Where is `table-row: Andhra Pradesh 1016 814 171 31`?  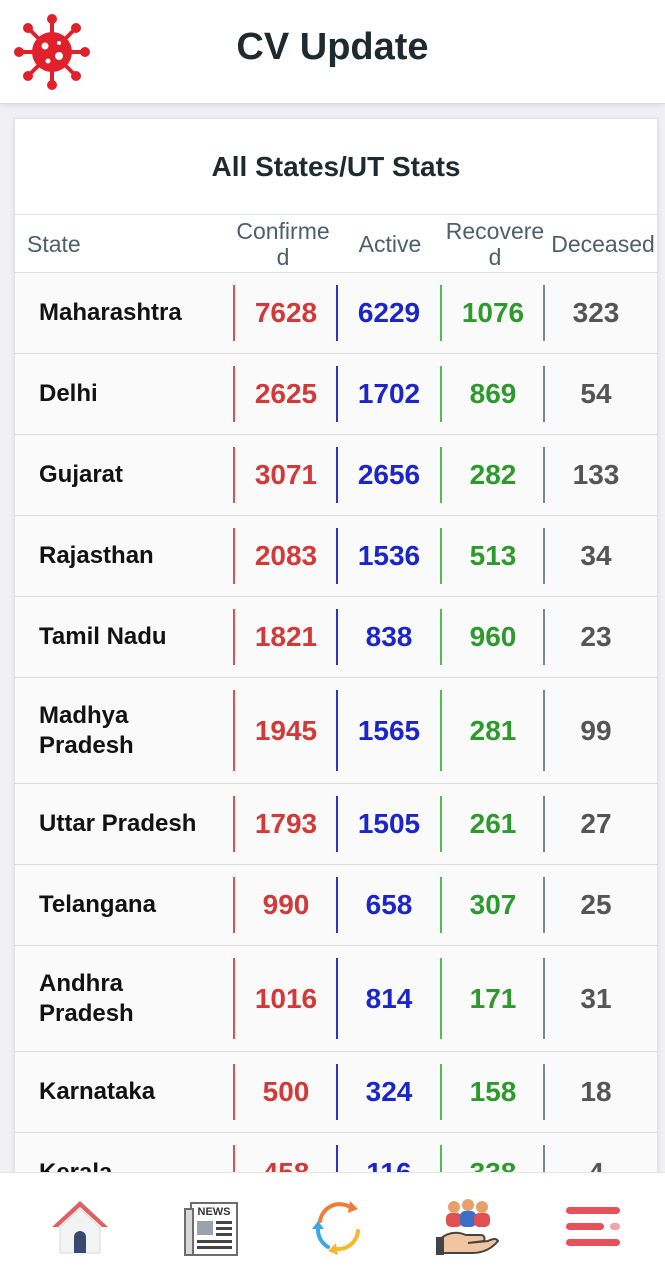 table-row: Andhra Pradesh 1016 814 171 31 is located at coordinates (336, 999).